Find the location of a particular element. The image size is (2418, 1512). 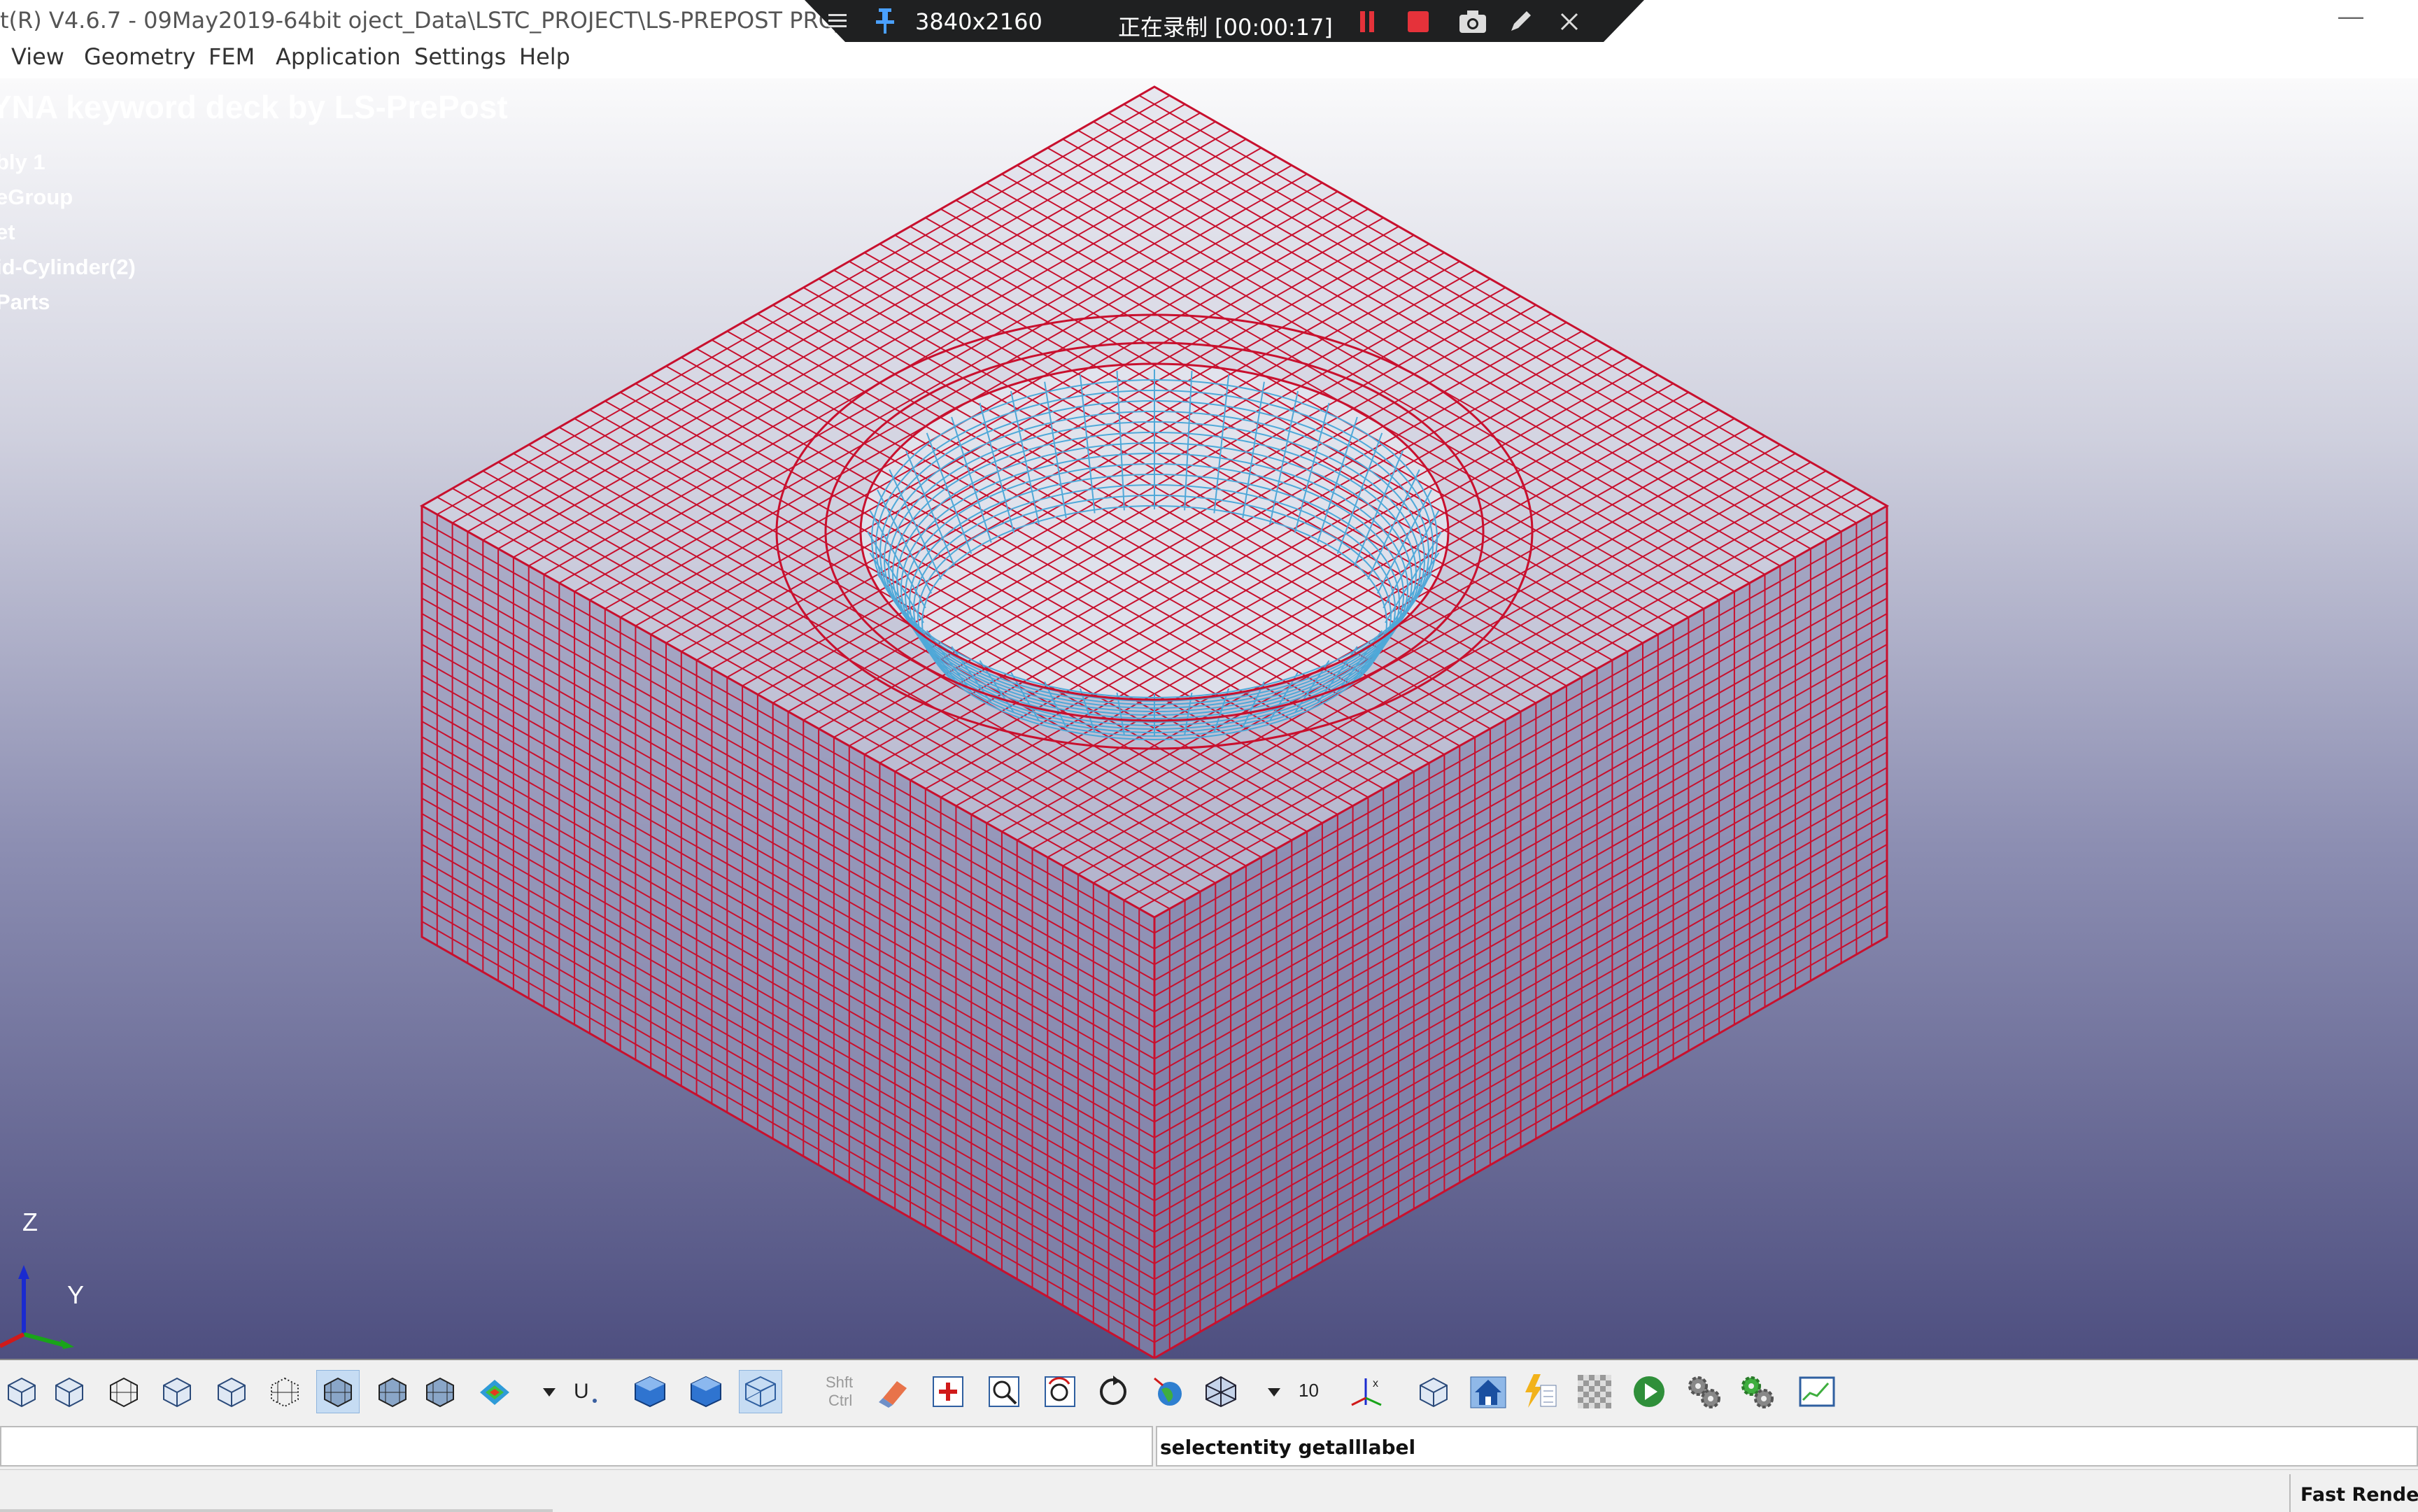

wire-cube-icon is located at coordinates (124, 1391).